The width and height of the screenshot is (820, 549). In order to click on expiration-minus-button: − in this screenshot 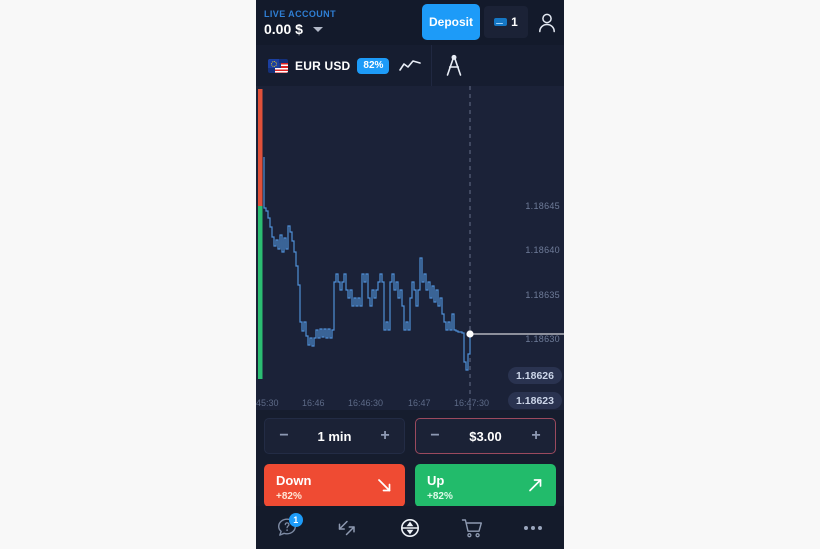, I will do `click(284, 436)`.